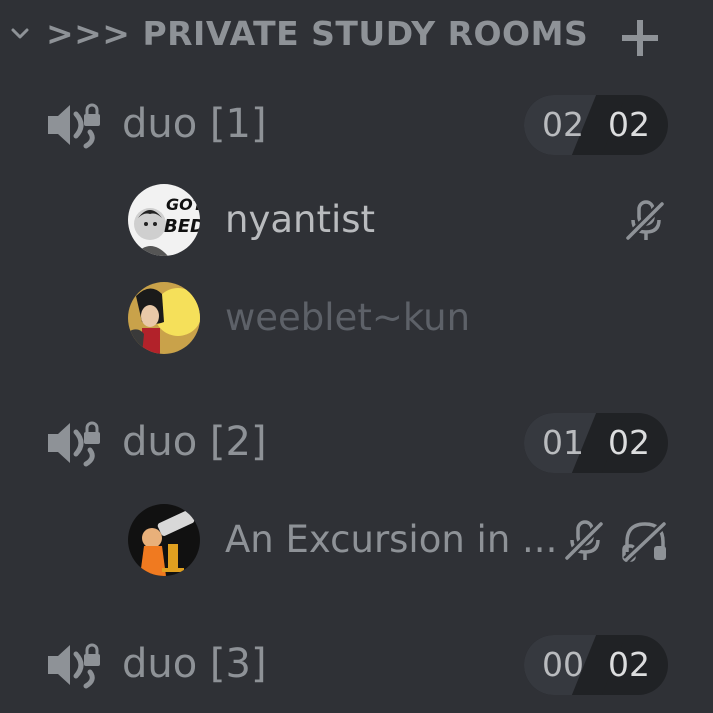 The height and width of the screenshot is (713, 713). I want to click on voice-channel-duo-3: duo [3] 00 02, so click(356, 663).